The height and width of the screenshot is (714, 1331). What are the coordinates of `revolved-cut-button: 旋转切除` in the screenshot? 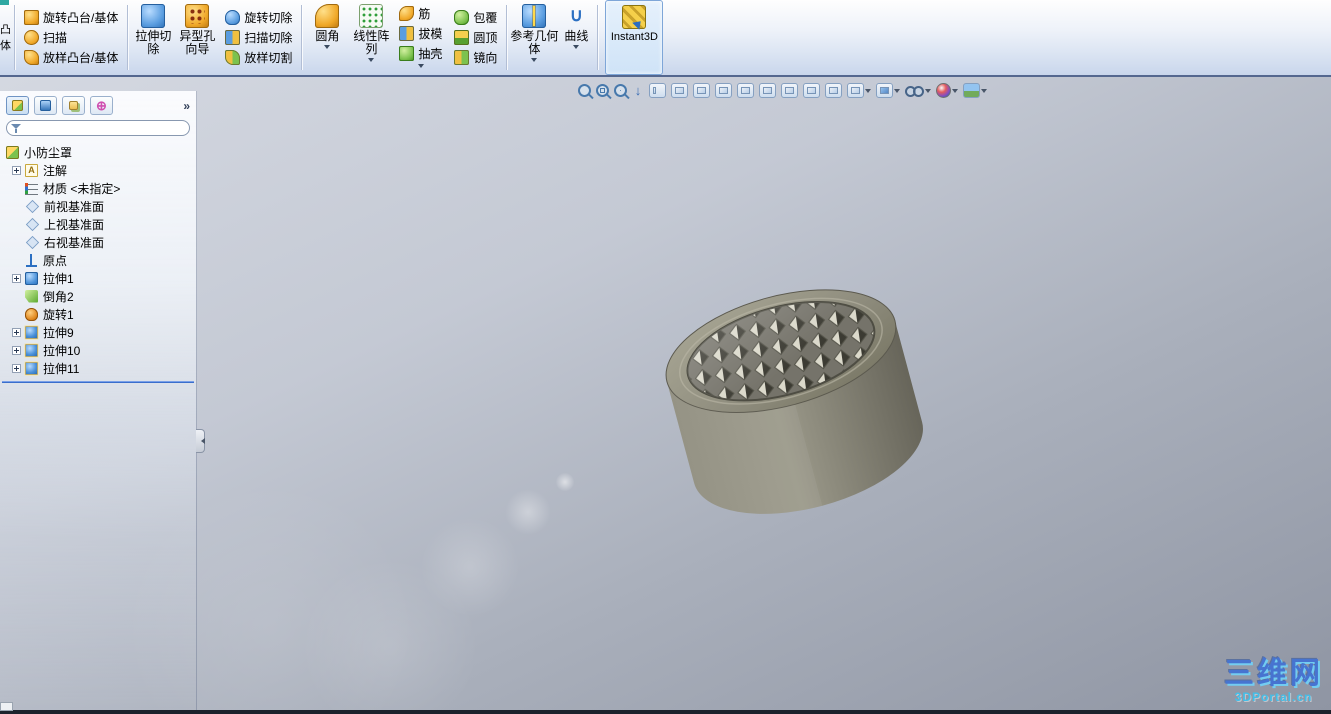 It's located at (258, 17).